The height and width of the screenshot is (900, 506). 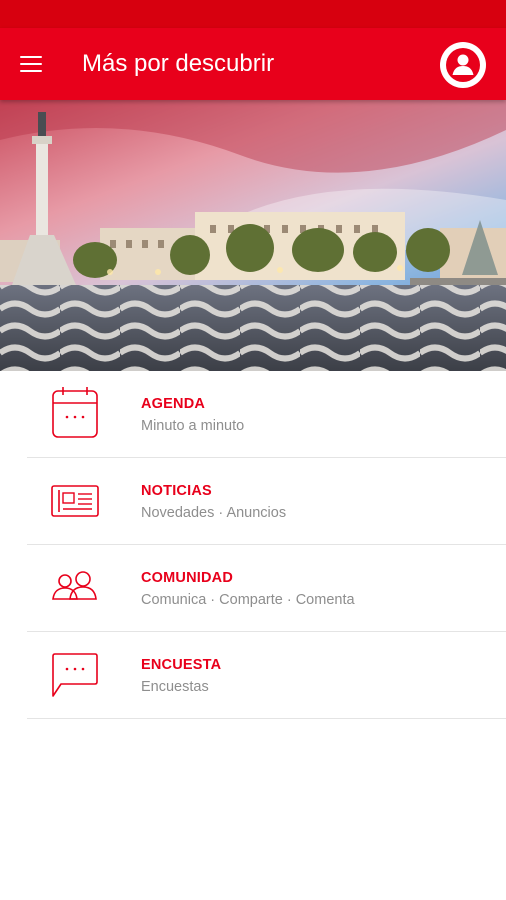 What do you see at coordinates (266, 414) in the screenshot?
I see `menu-item-agenda: AGENDA Minuto a minuto` at bounding box center [266, 414].